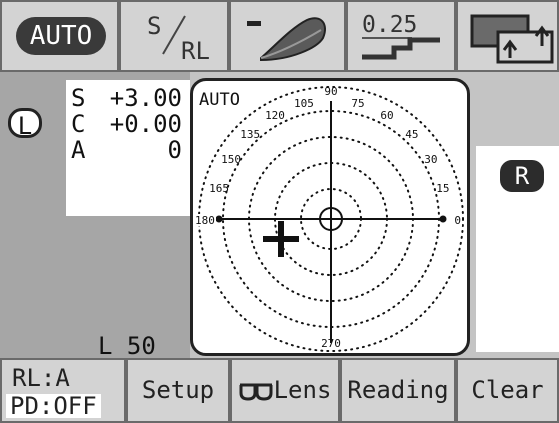  I want to click on srl-bottom-label: RL, so click(195, 51).